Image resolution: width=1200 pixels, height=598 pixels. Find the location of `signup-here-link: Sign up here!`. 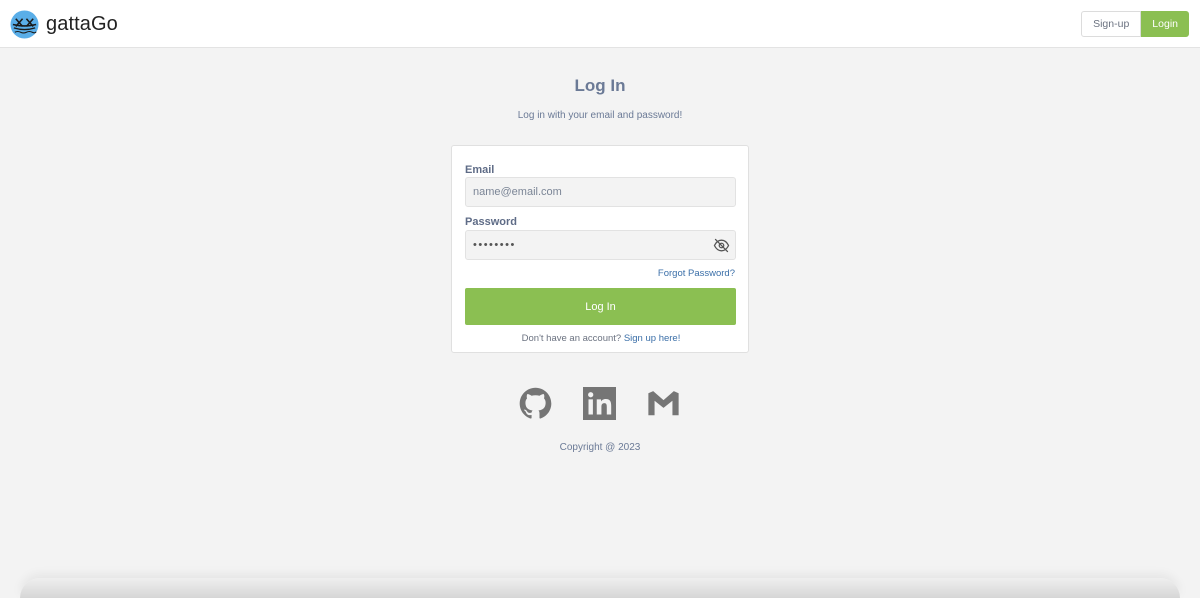

signup-here-link: Sign up here! is located at coordinates (652, 338).